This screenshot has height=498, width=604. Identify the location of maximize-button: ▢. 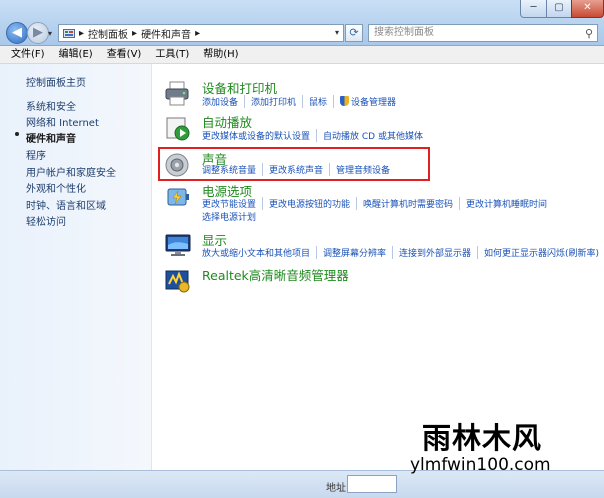
(559, 9).